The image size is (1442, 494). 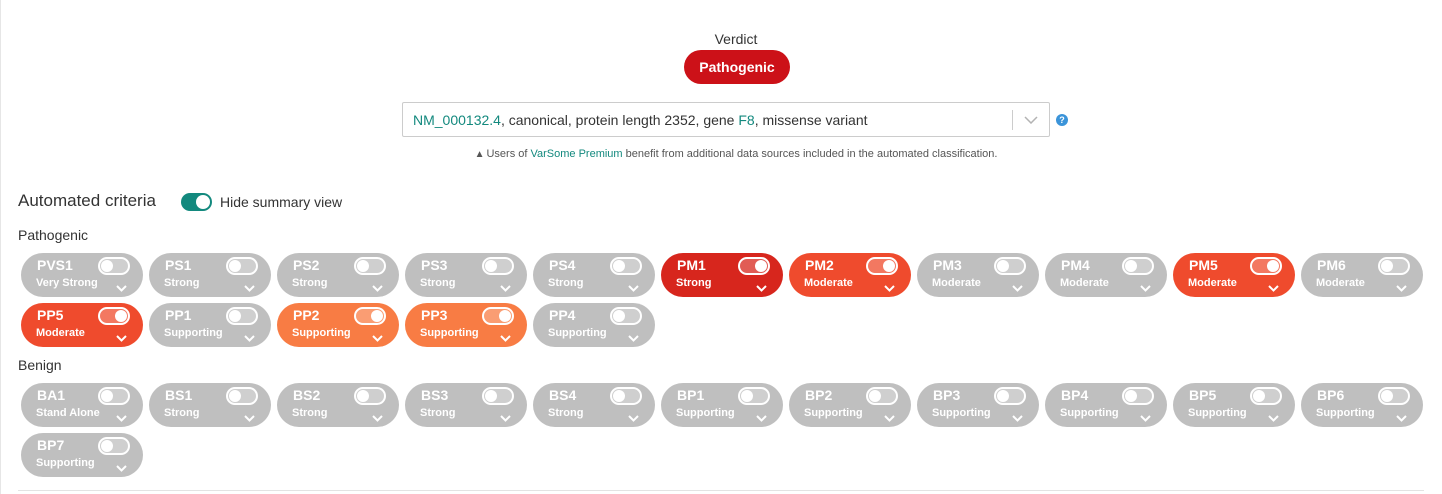 What do you see at coordinates (82, 275) in the screenshot?
I see `criterion-pvs1: PVS1 Very Strong` at bounding box center [82, 275].